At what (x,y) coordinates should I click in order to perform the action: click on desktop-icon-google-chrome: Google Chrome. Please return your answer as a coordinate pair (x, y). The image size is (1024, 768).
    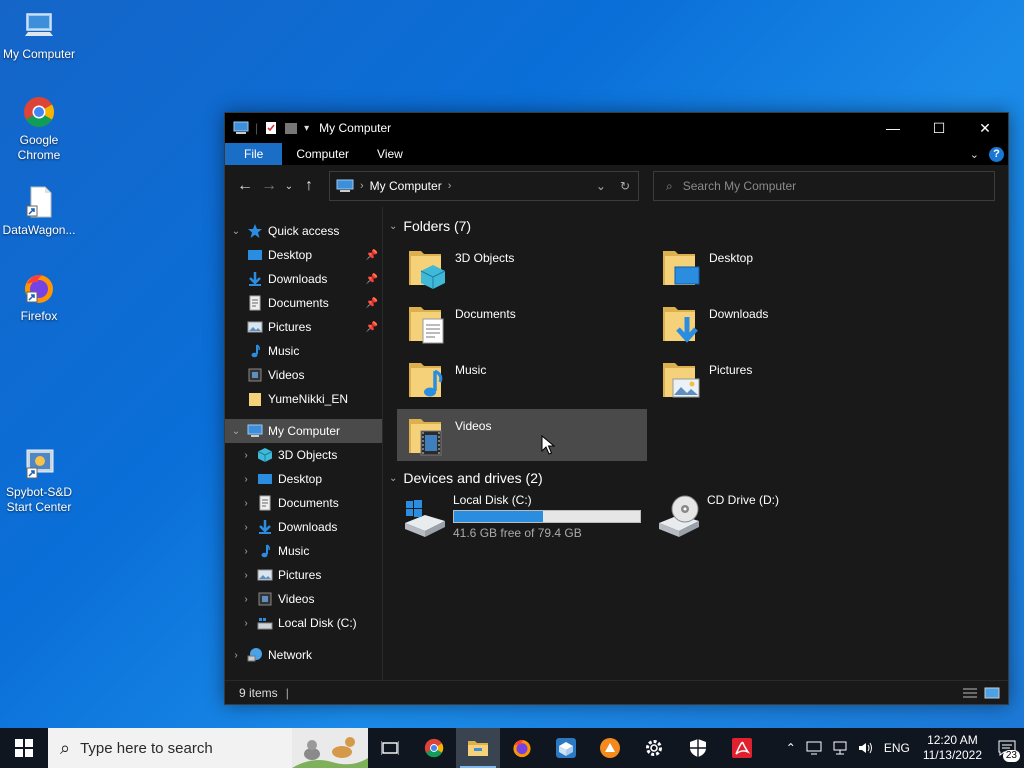
    Looking at the image, I should click on (39, 128).